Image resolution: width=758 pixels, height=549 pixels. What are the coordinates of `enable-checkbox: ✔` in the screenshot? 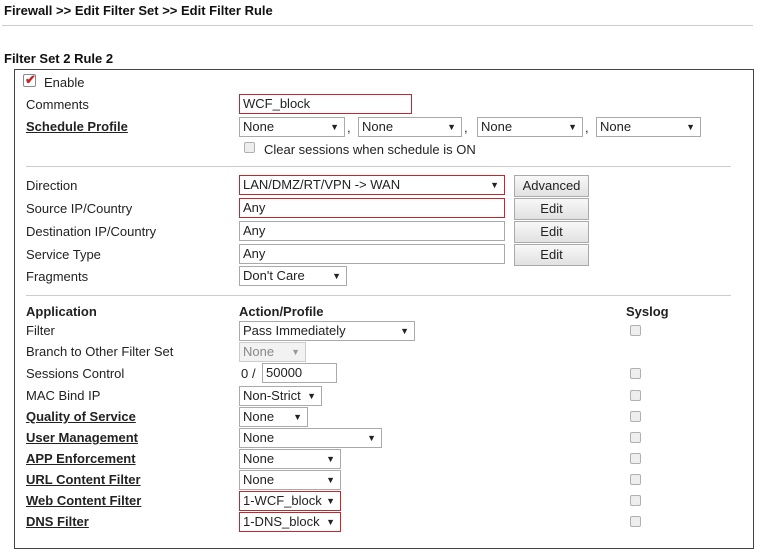 It's located at (29, 79).